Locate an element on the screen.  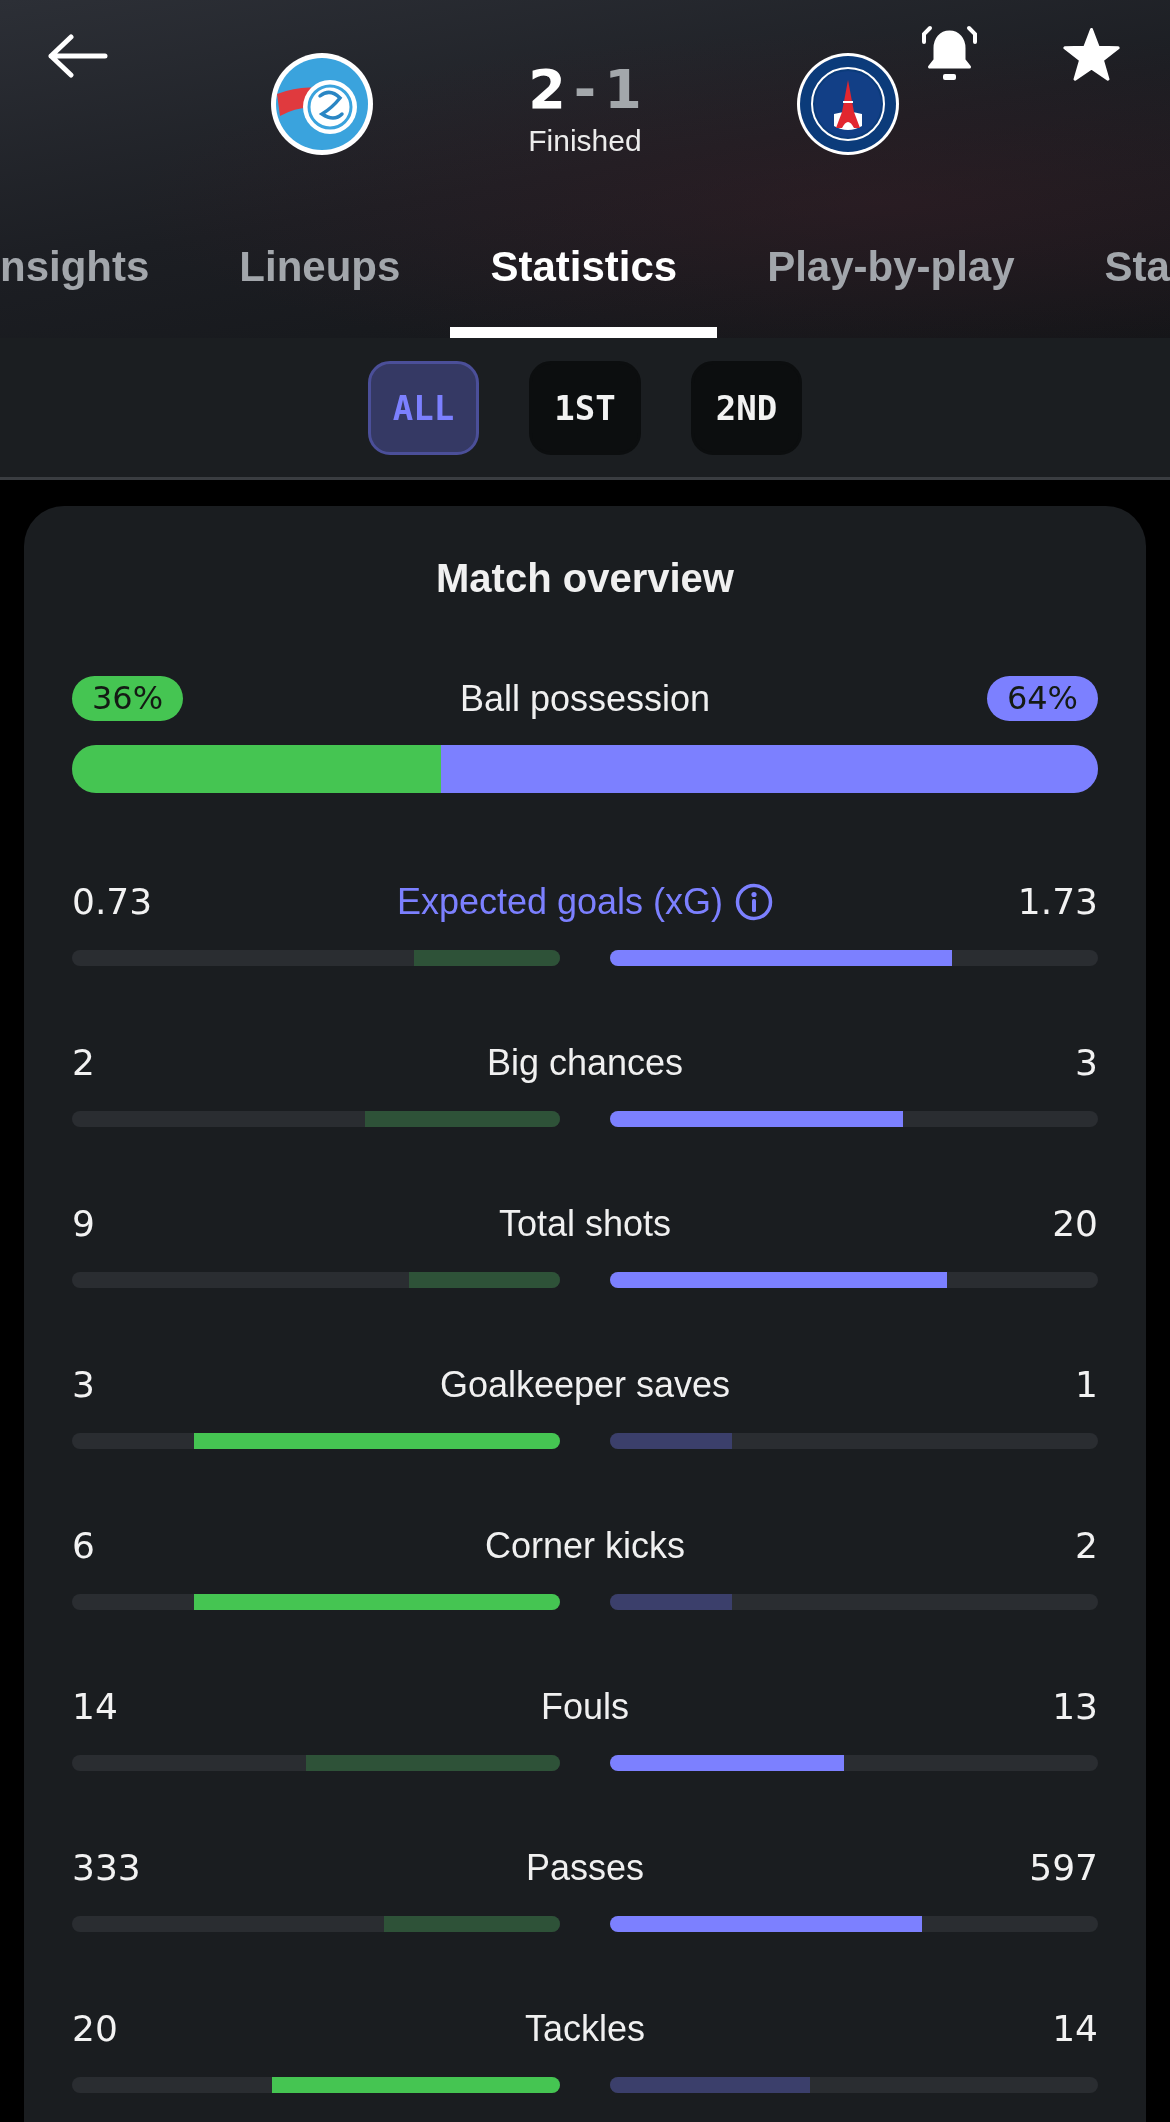
tab: Sta is located at coordinates (1117, 269).